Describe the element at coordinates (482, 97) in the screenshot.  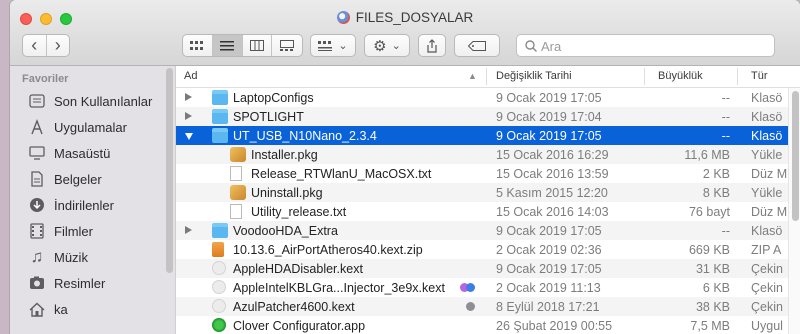
I see `folder-row: LaptopConfigs 9 Ocak 2019 17:05 -- Klasö` at that location.